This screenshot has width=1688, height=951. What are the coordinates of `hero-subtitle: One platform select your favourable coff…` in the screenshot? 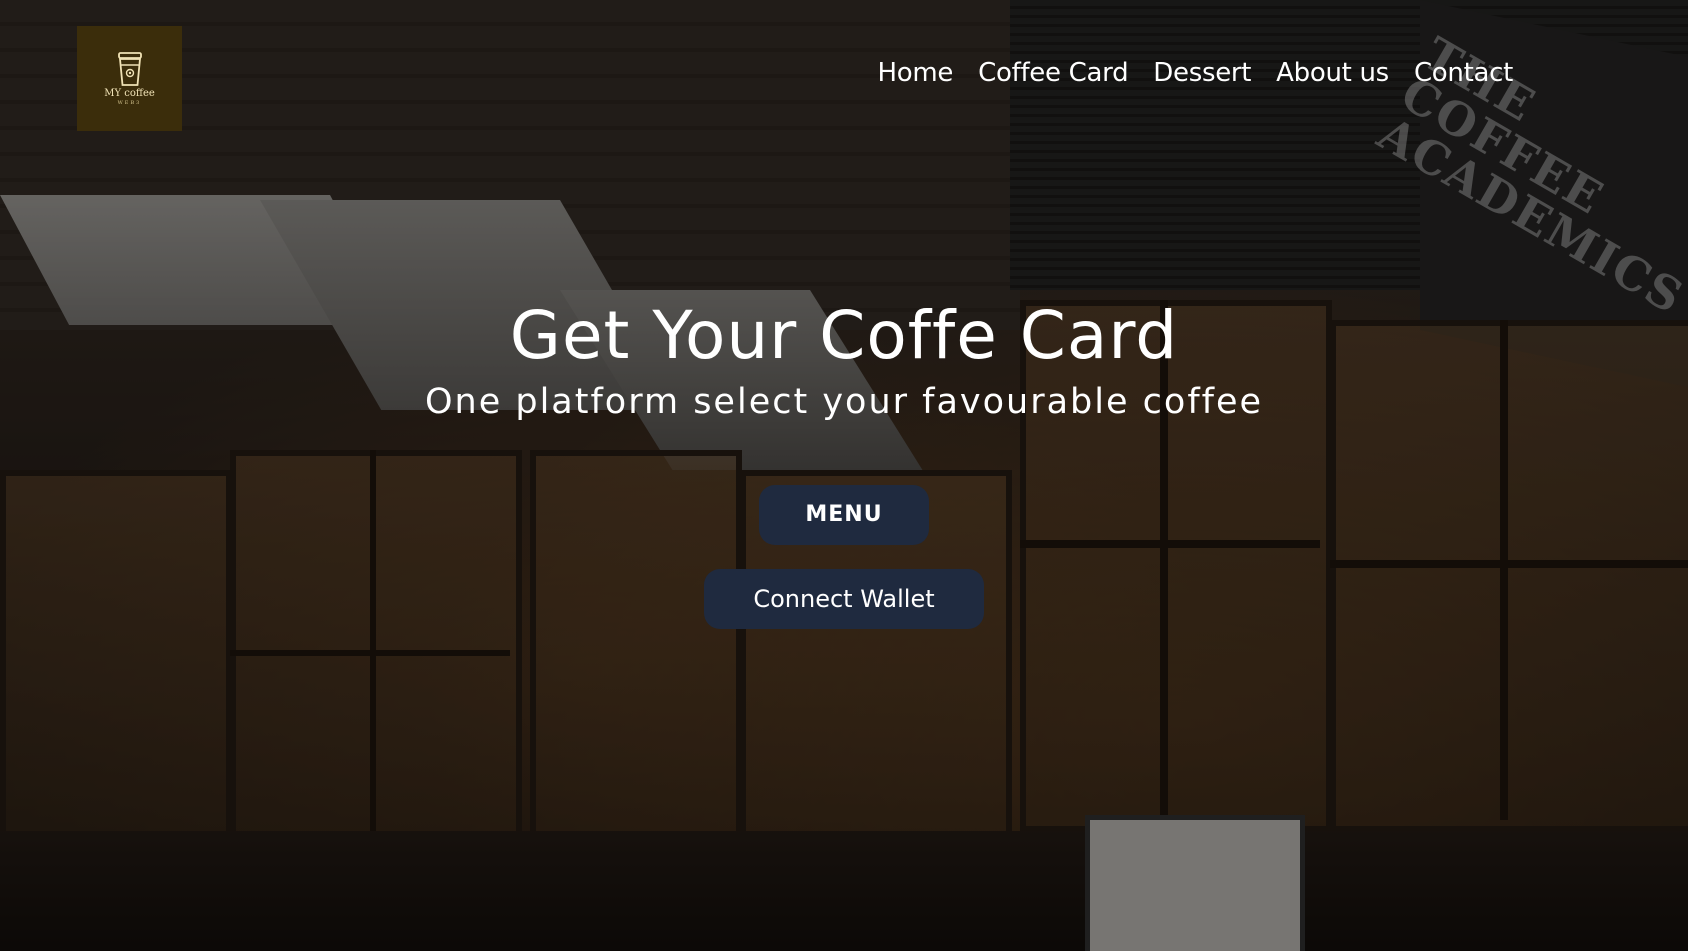 It's located at (844, 401).